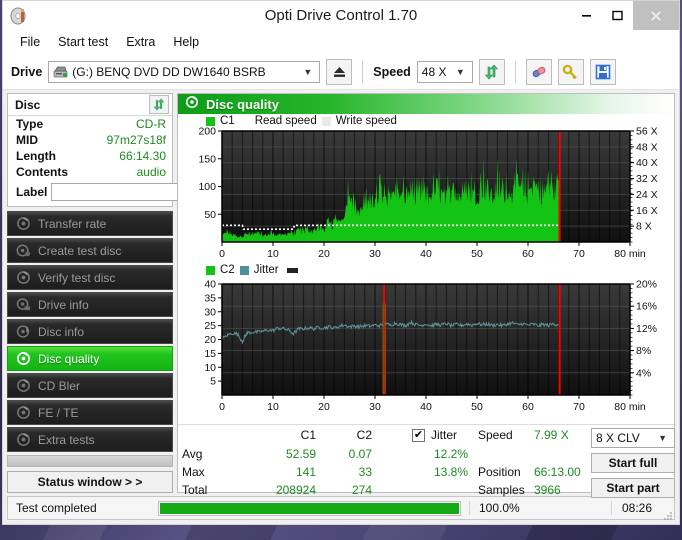 This screenshot has width=682, height=540. Describe the element at coordinates (69, 358) in the screenshot. I see `sidebar-item-label: Disc quality` at that location.